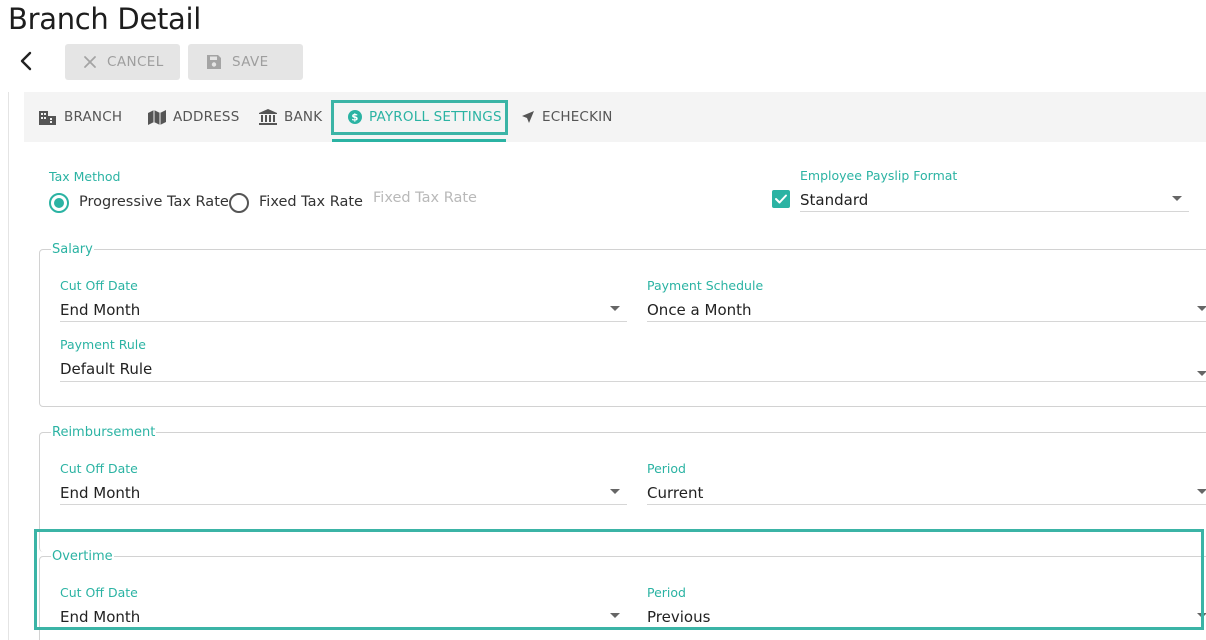 The height and width of the screenshot is (640, 1206). What do you see at coordinates (214, 62) in the screenshot?
I see `floppy-disk-icon` at bounding box center [214, 62].